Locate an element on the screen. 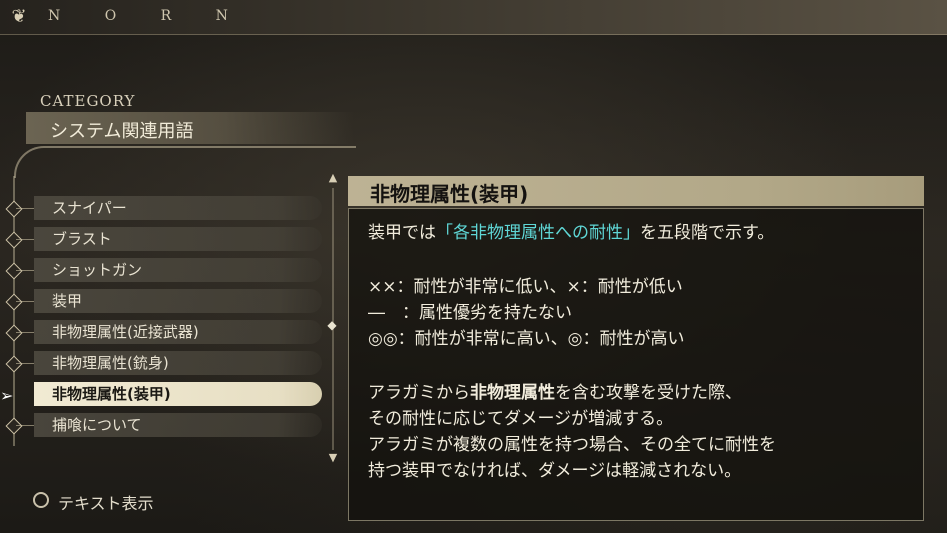 The height and width of the screenshot is (533, 947). menu-item-blast: ブラスト is located at coordinates (178, 239).